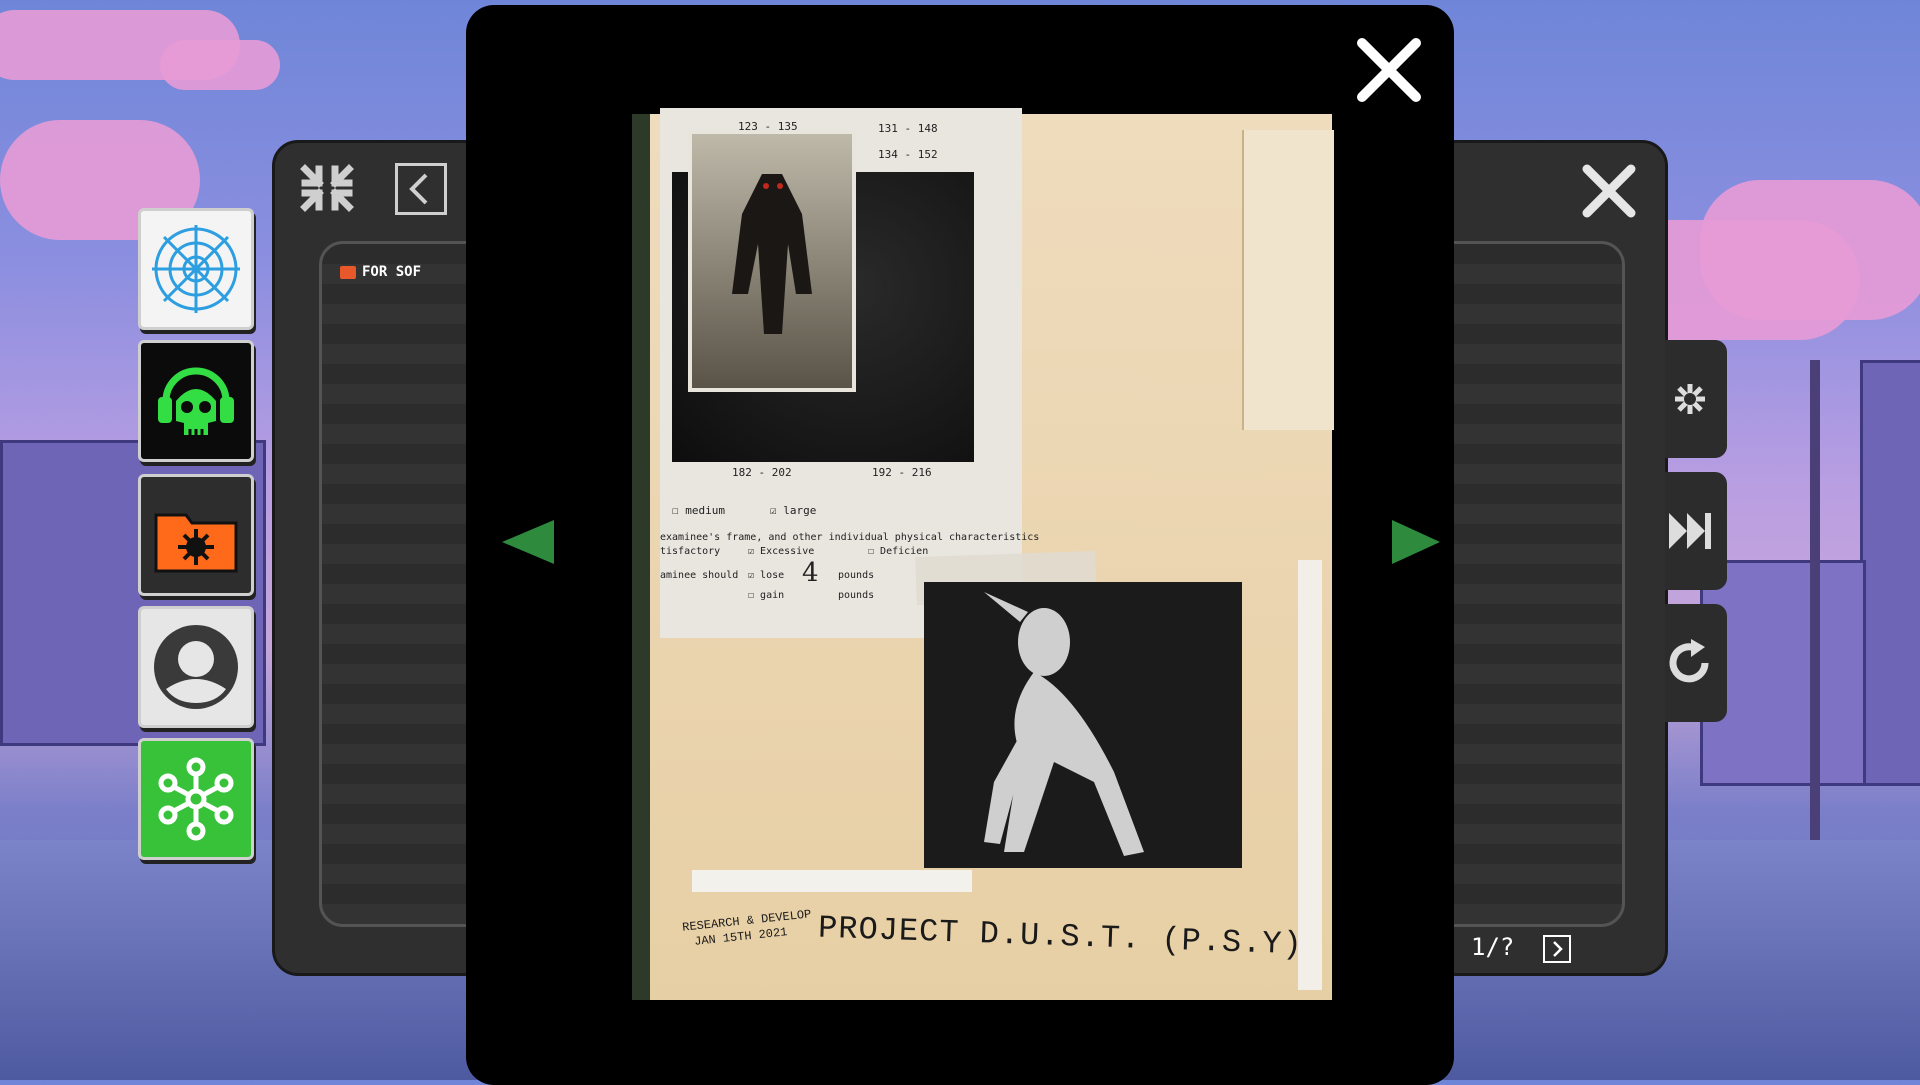 This screenshot has height=1085, width=1920. I want to click on checkbox-large-label: large, so click(800, 510).